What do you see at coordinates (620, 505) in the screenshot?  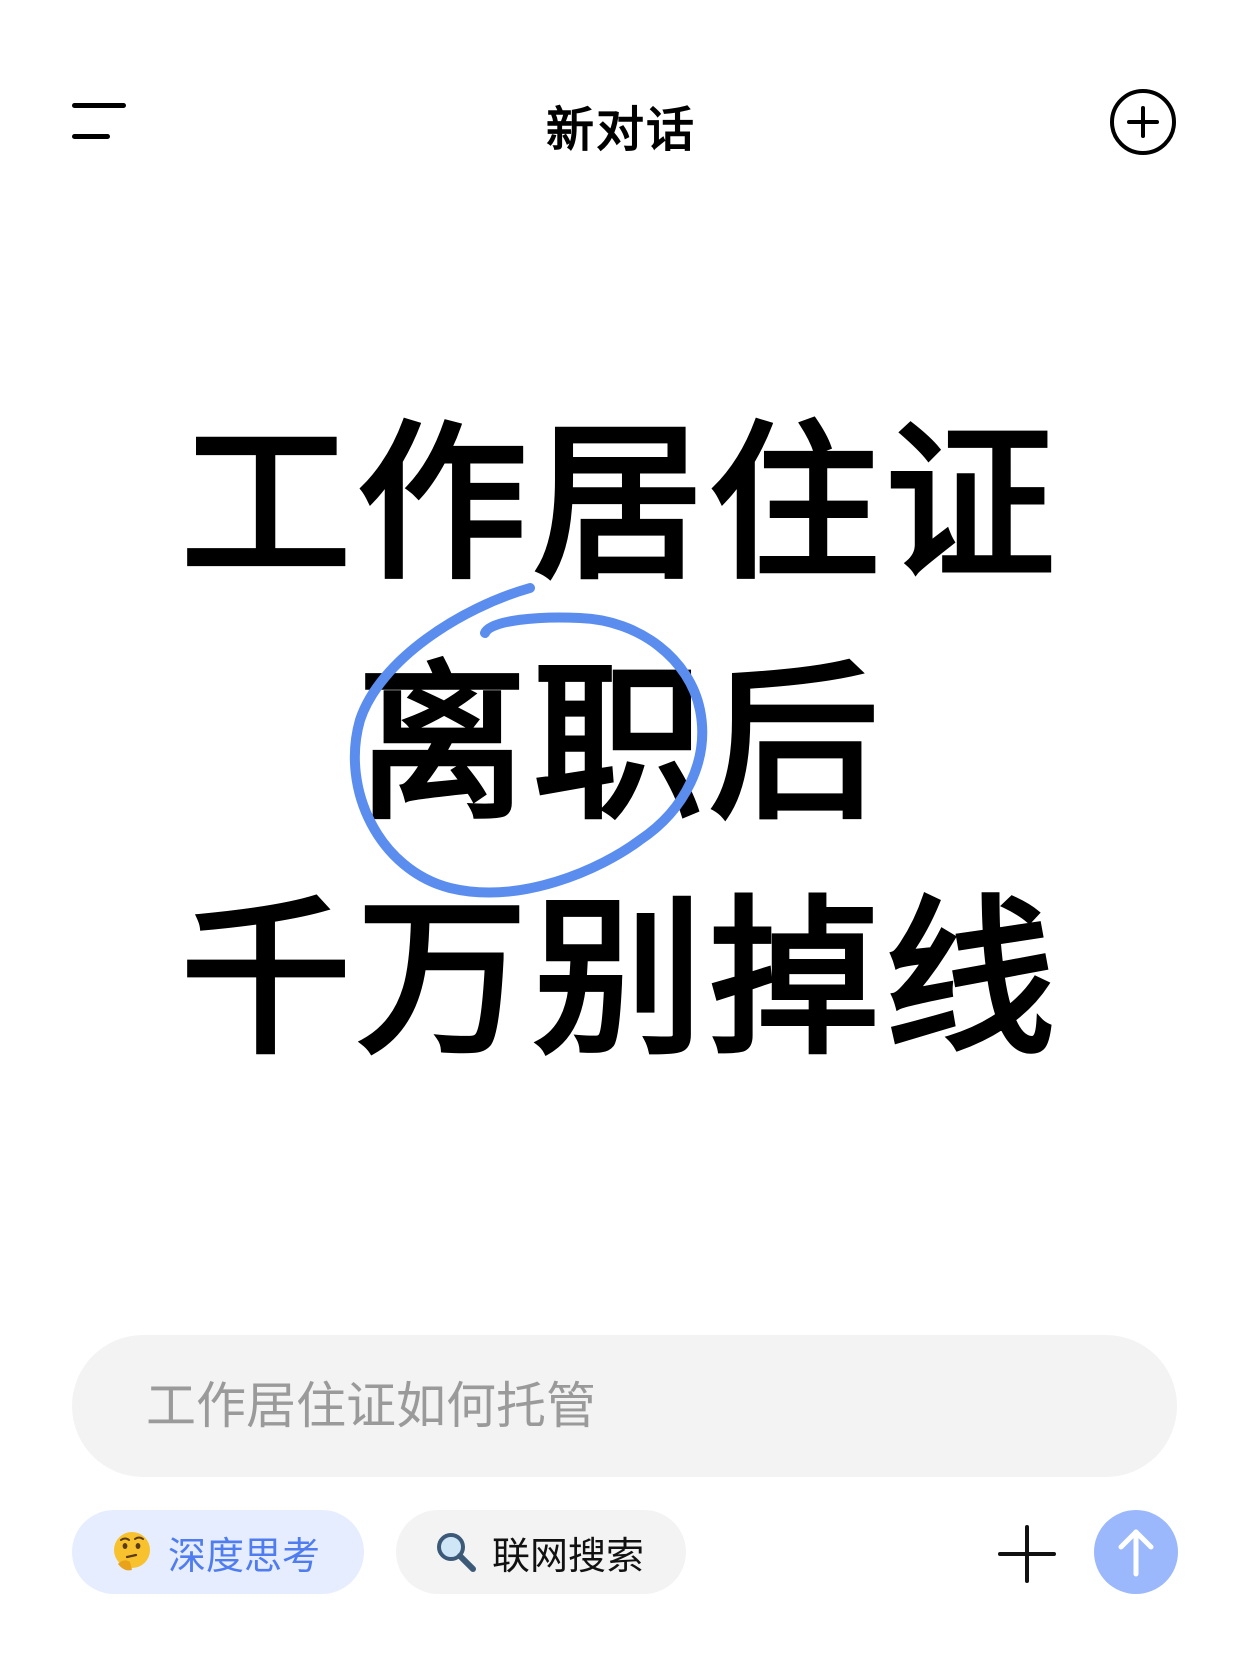 I see `headline-line-1: 工作居住证` at bounding box center [620, 505].